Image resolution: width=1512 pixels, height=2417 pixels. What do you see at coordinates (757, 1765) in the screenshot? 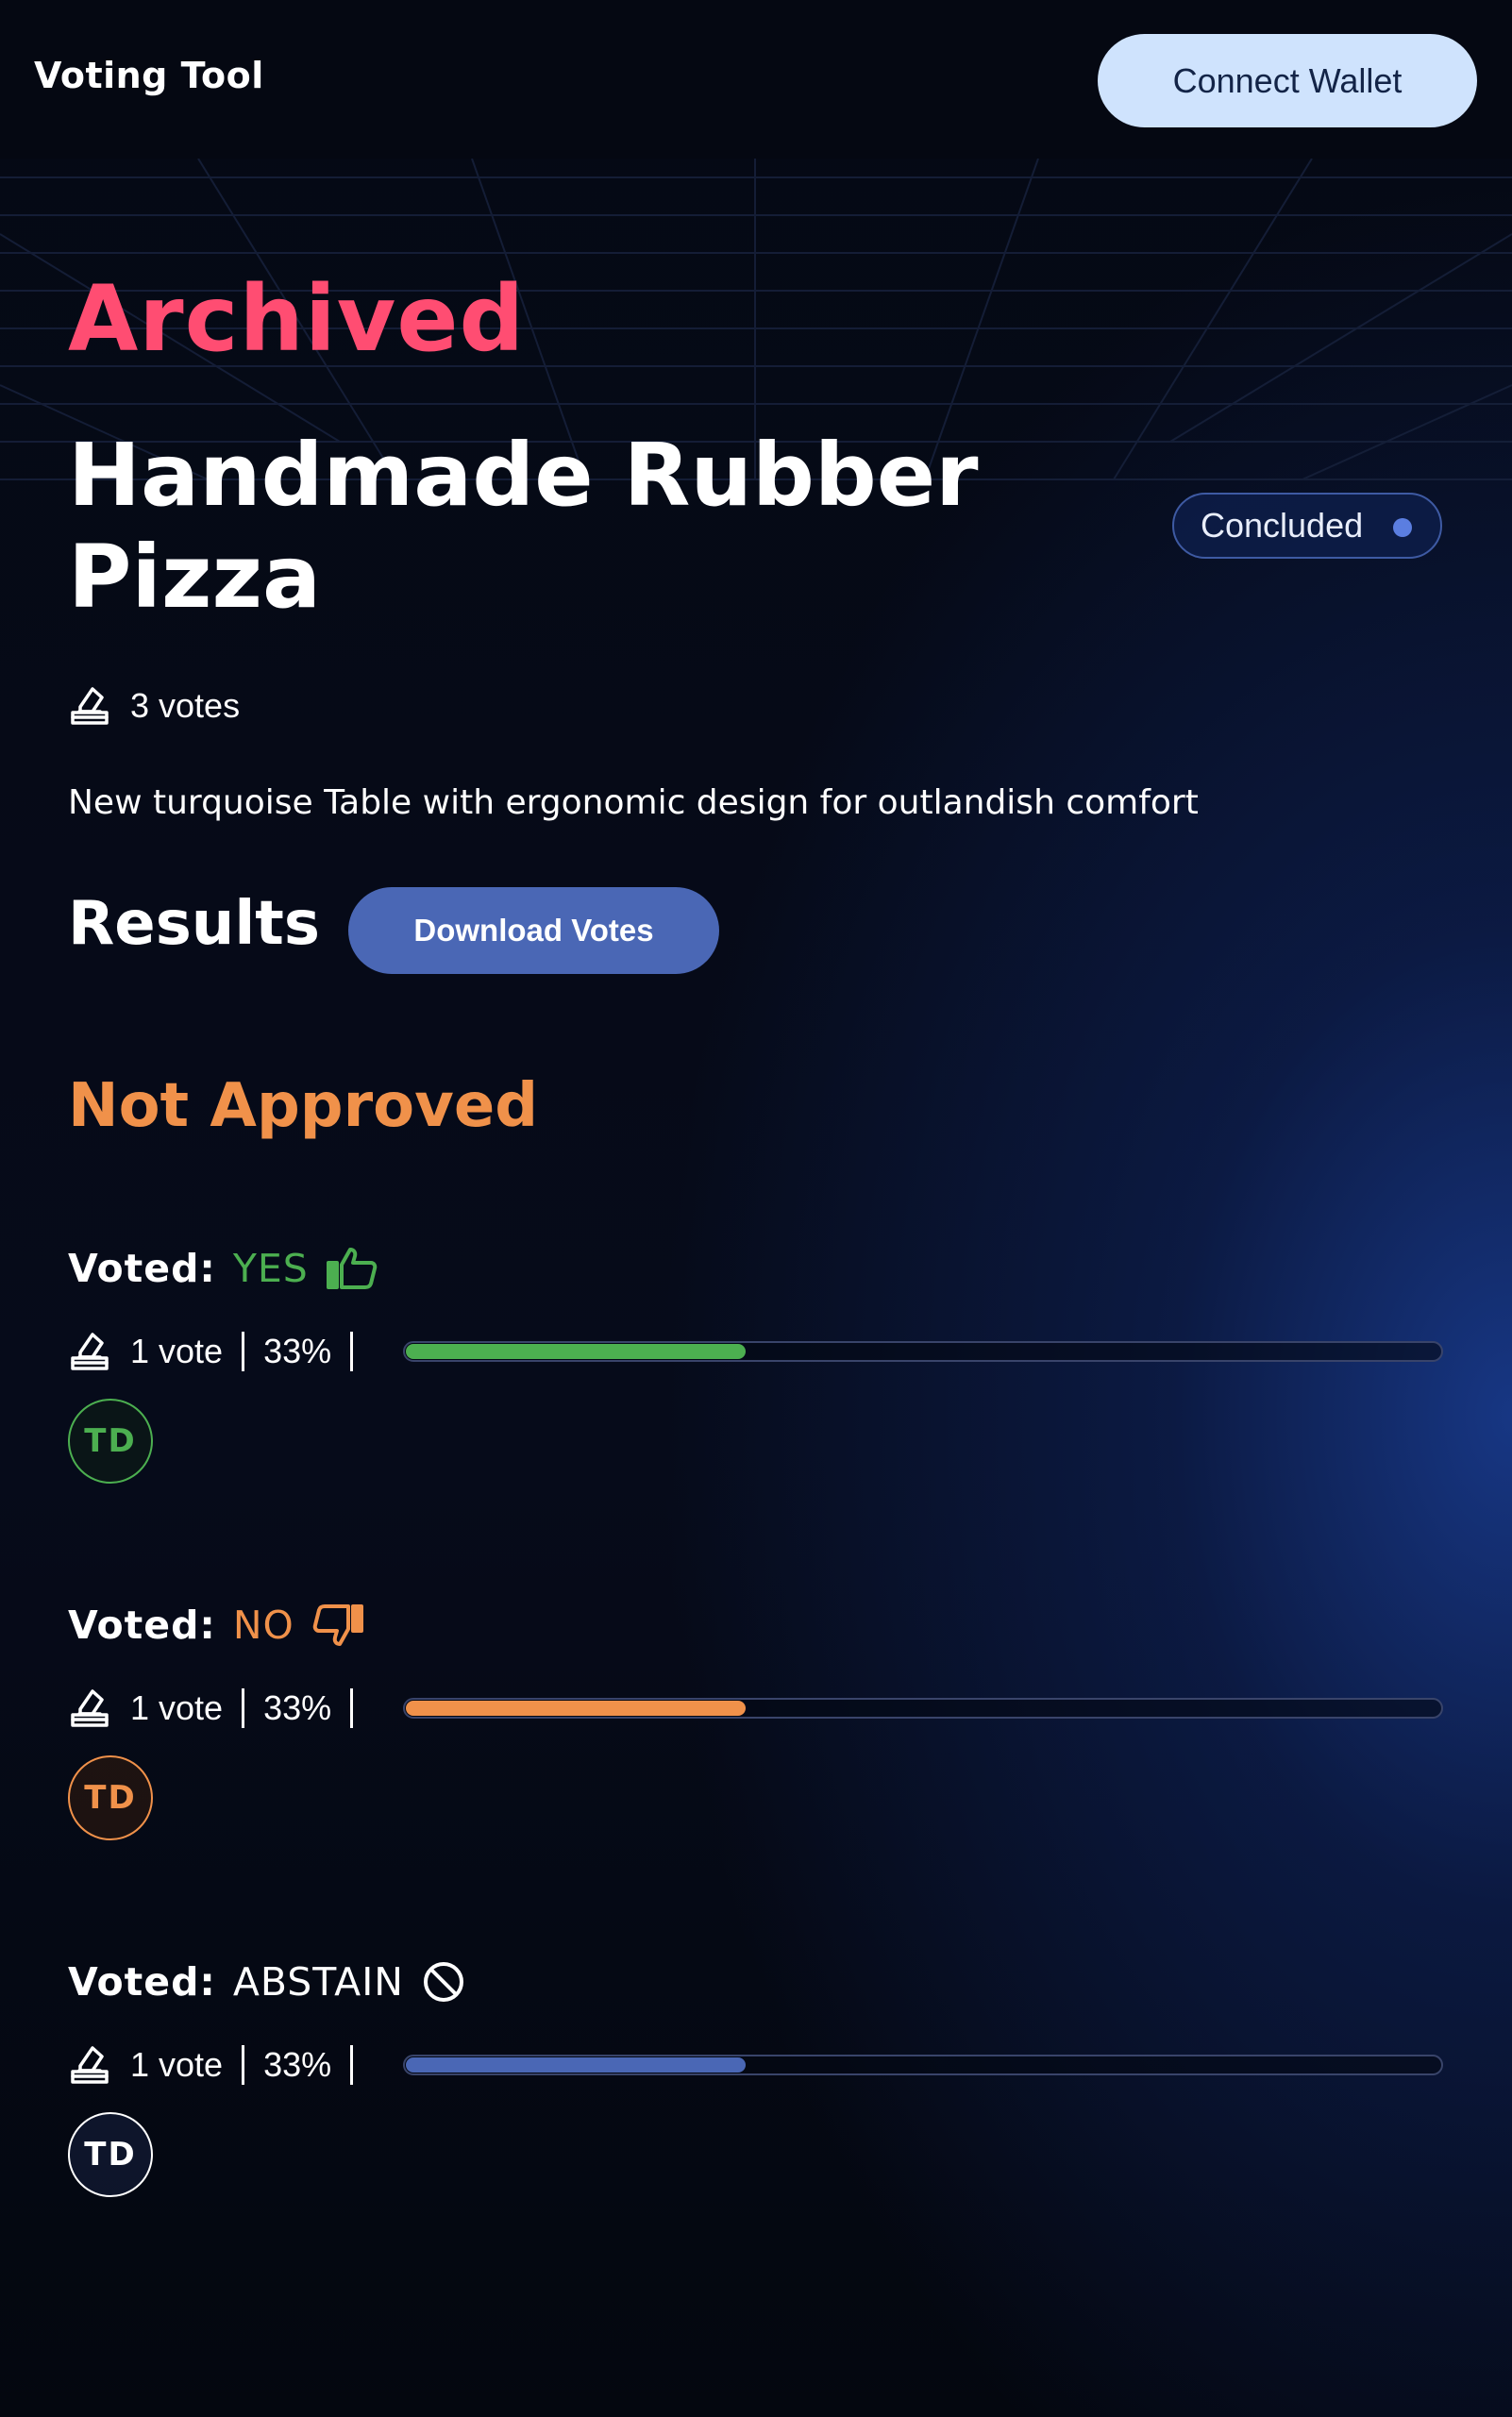
I see `vote-option-no: Voted: NO 1 vote 33% TD` at bounding box center [757, 1765].